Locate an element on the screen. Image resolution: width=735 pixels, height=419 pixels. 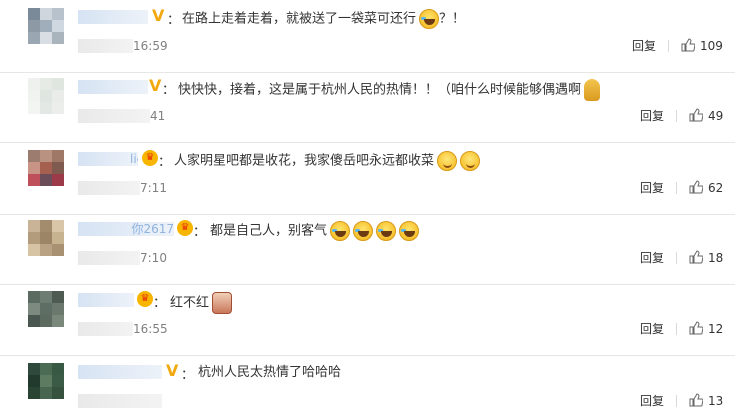
timestamp: 16:59 is located at coordinates (123, 46).